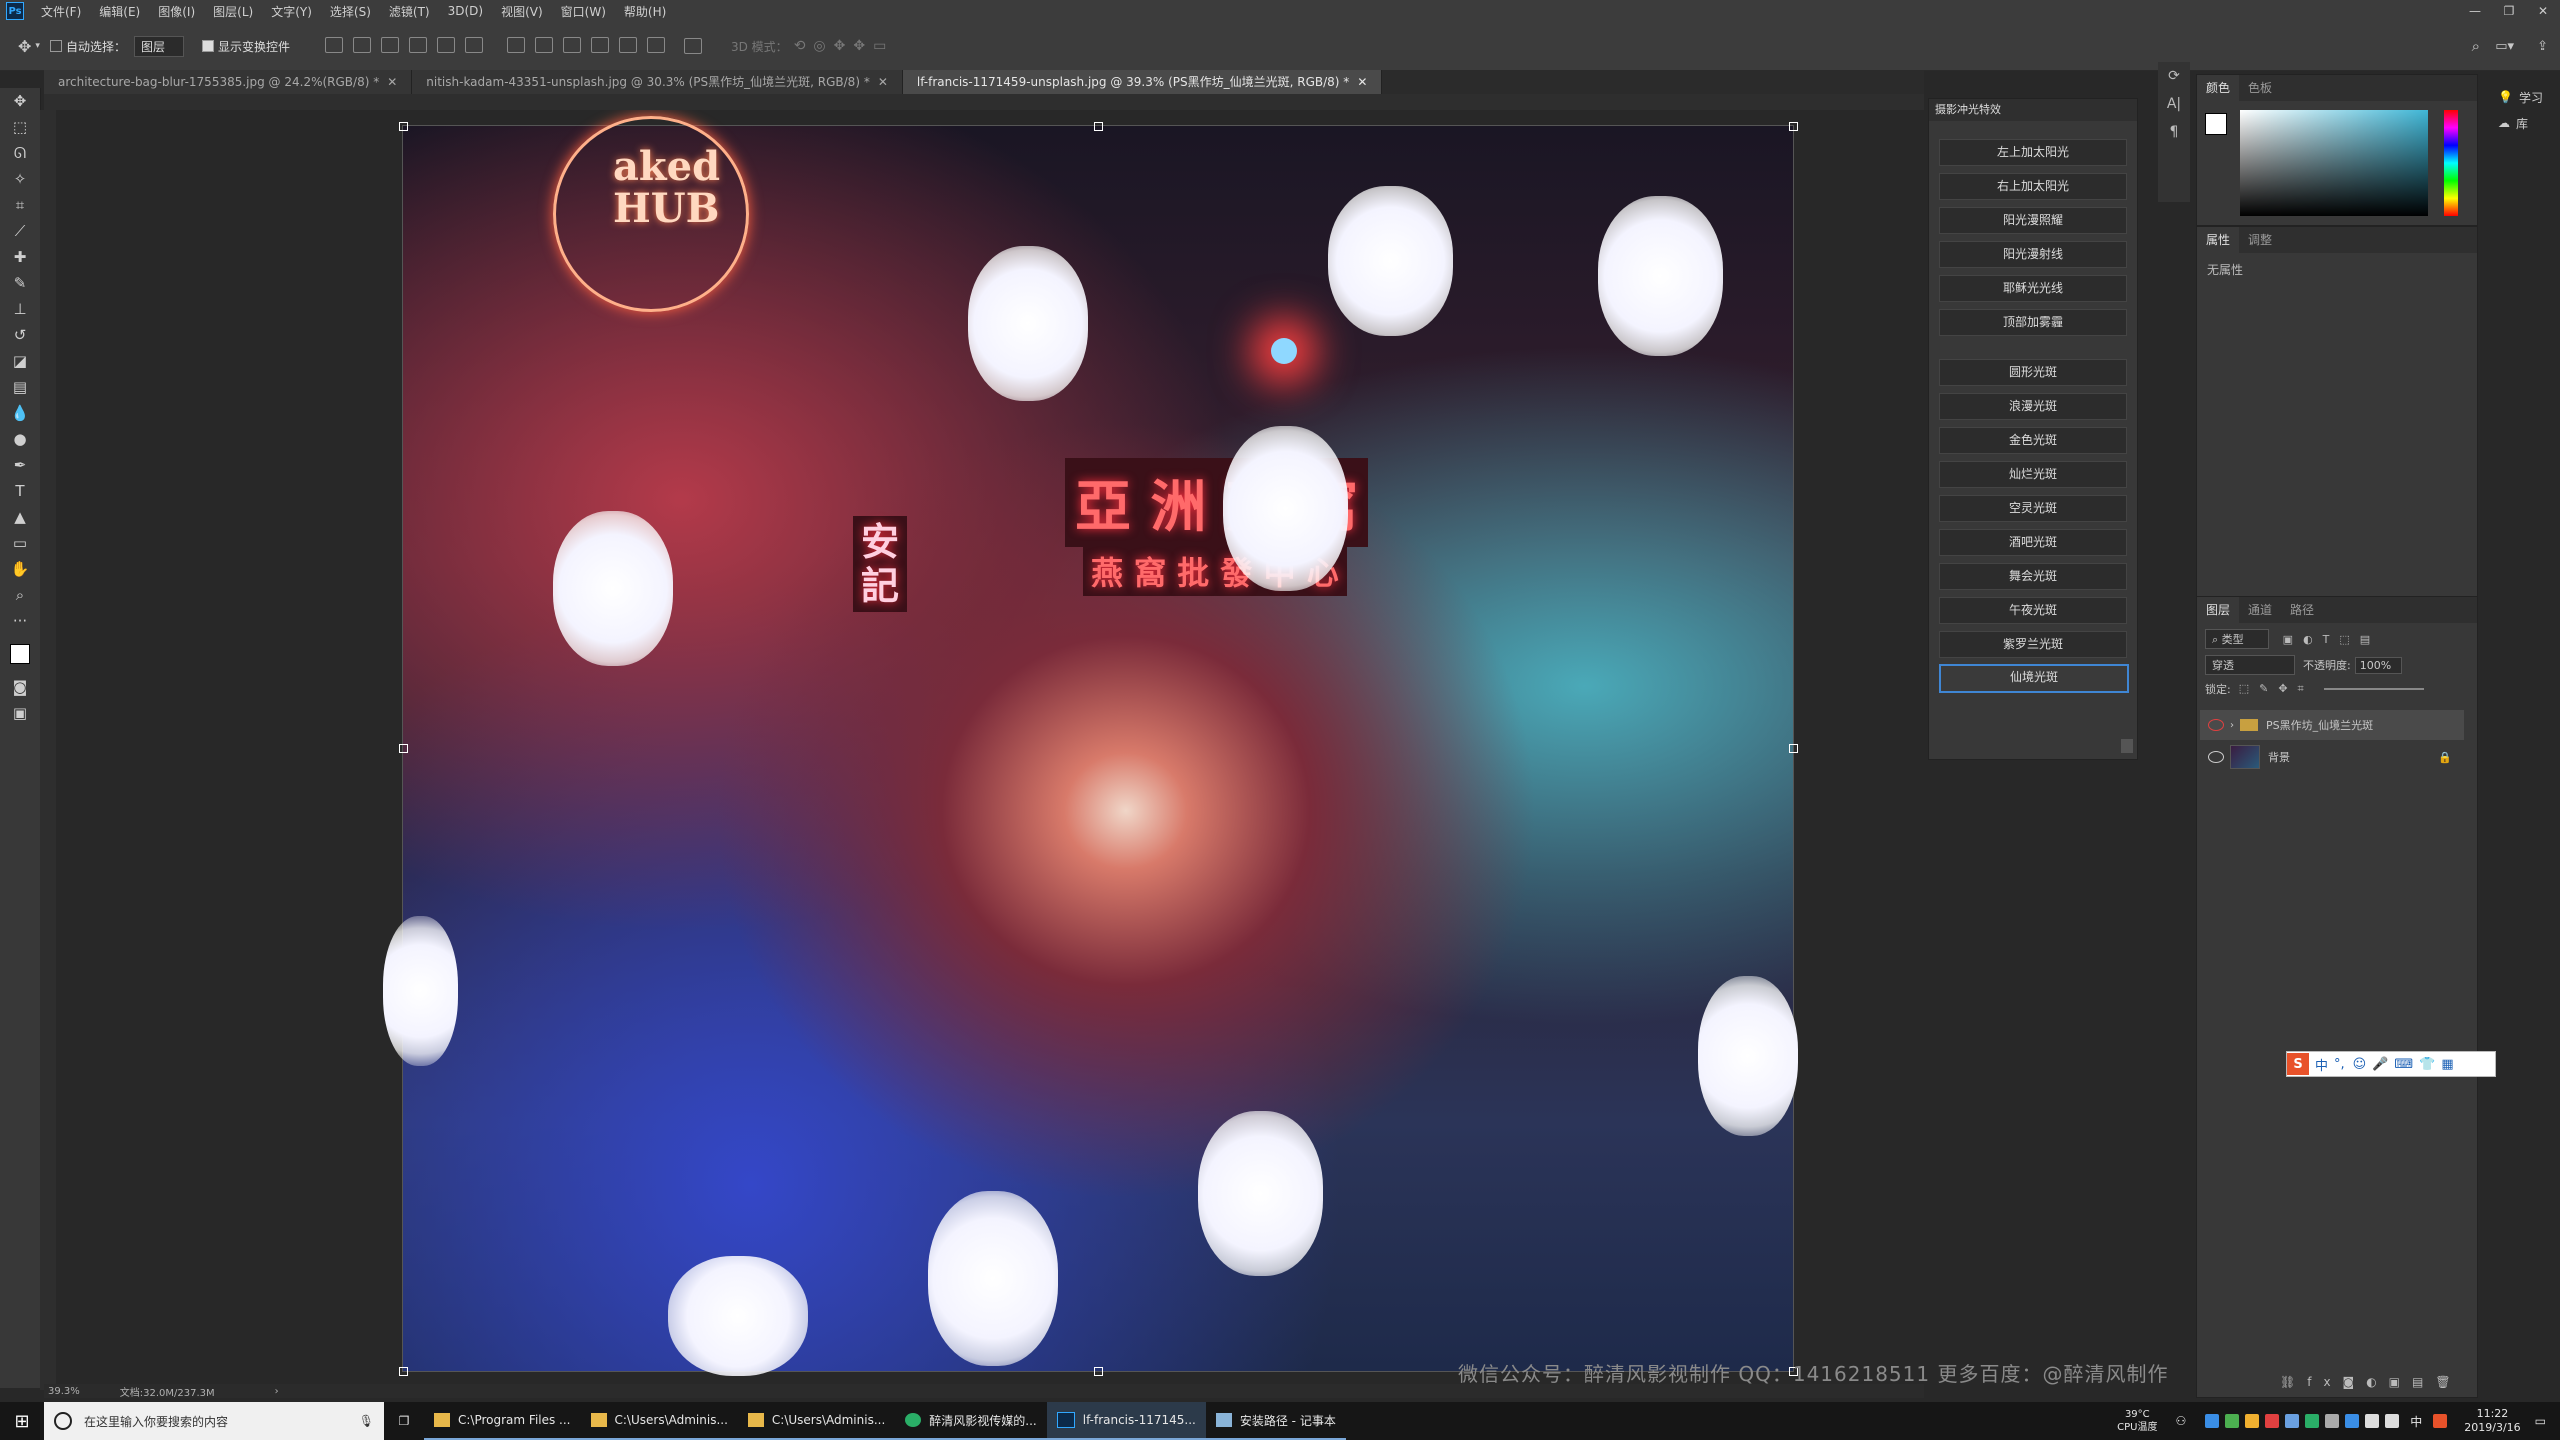  I want to click on layer-name: PS黑作坊_仙境兰光斑, so click(2319, 725).